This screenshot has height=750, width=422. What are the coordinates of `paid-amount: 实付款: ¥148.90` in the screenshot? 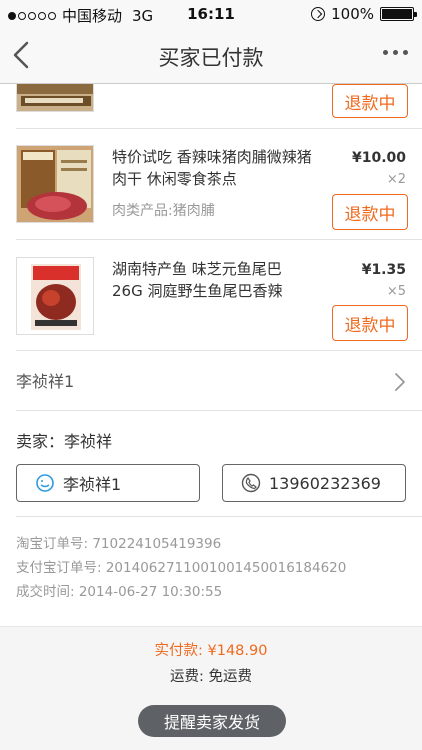 It's located at (211, 651).